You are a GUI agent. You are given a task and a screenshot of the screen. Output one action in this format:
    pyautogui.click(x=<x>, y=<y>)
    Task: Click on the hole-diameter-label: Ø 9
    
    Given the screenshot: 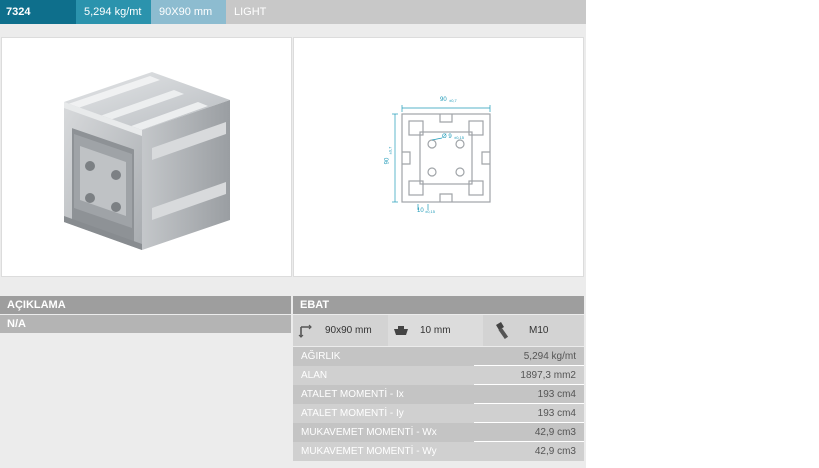 What is the action you would take?
    pyautogui.click(x=447, y=137)
    